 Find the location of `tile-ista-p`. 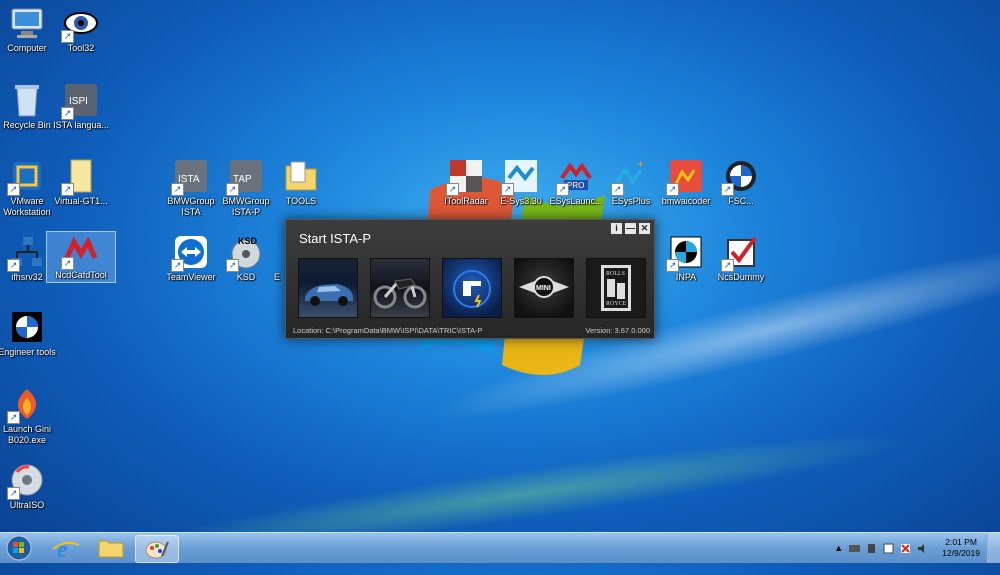

tile-ista-p is located at coordinates (472, 288).